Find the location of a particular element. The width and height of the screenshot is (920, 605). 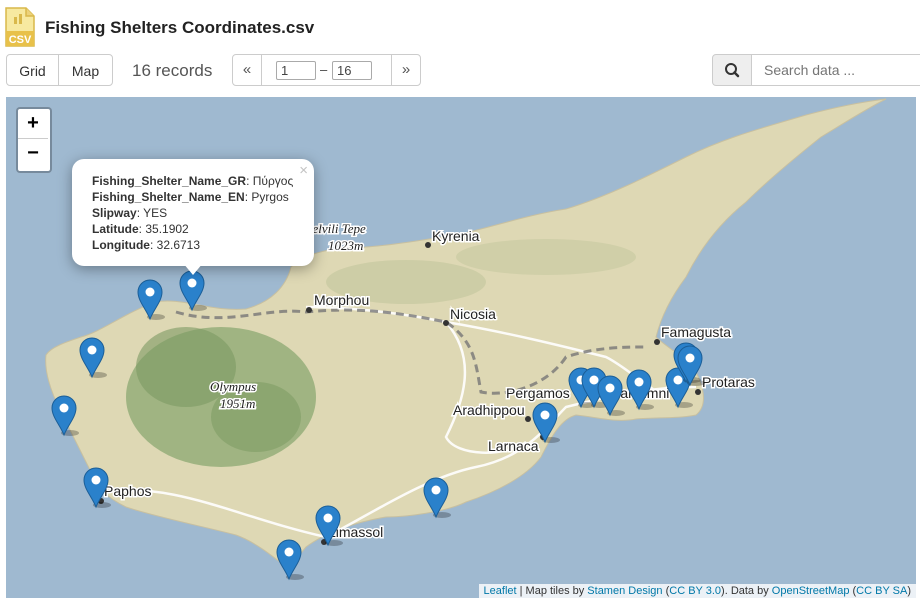

zoom-out-button: − is located at coordinates (33, 153).